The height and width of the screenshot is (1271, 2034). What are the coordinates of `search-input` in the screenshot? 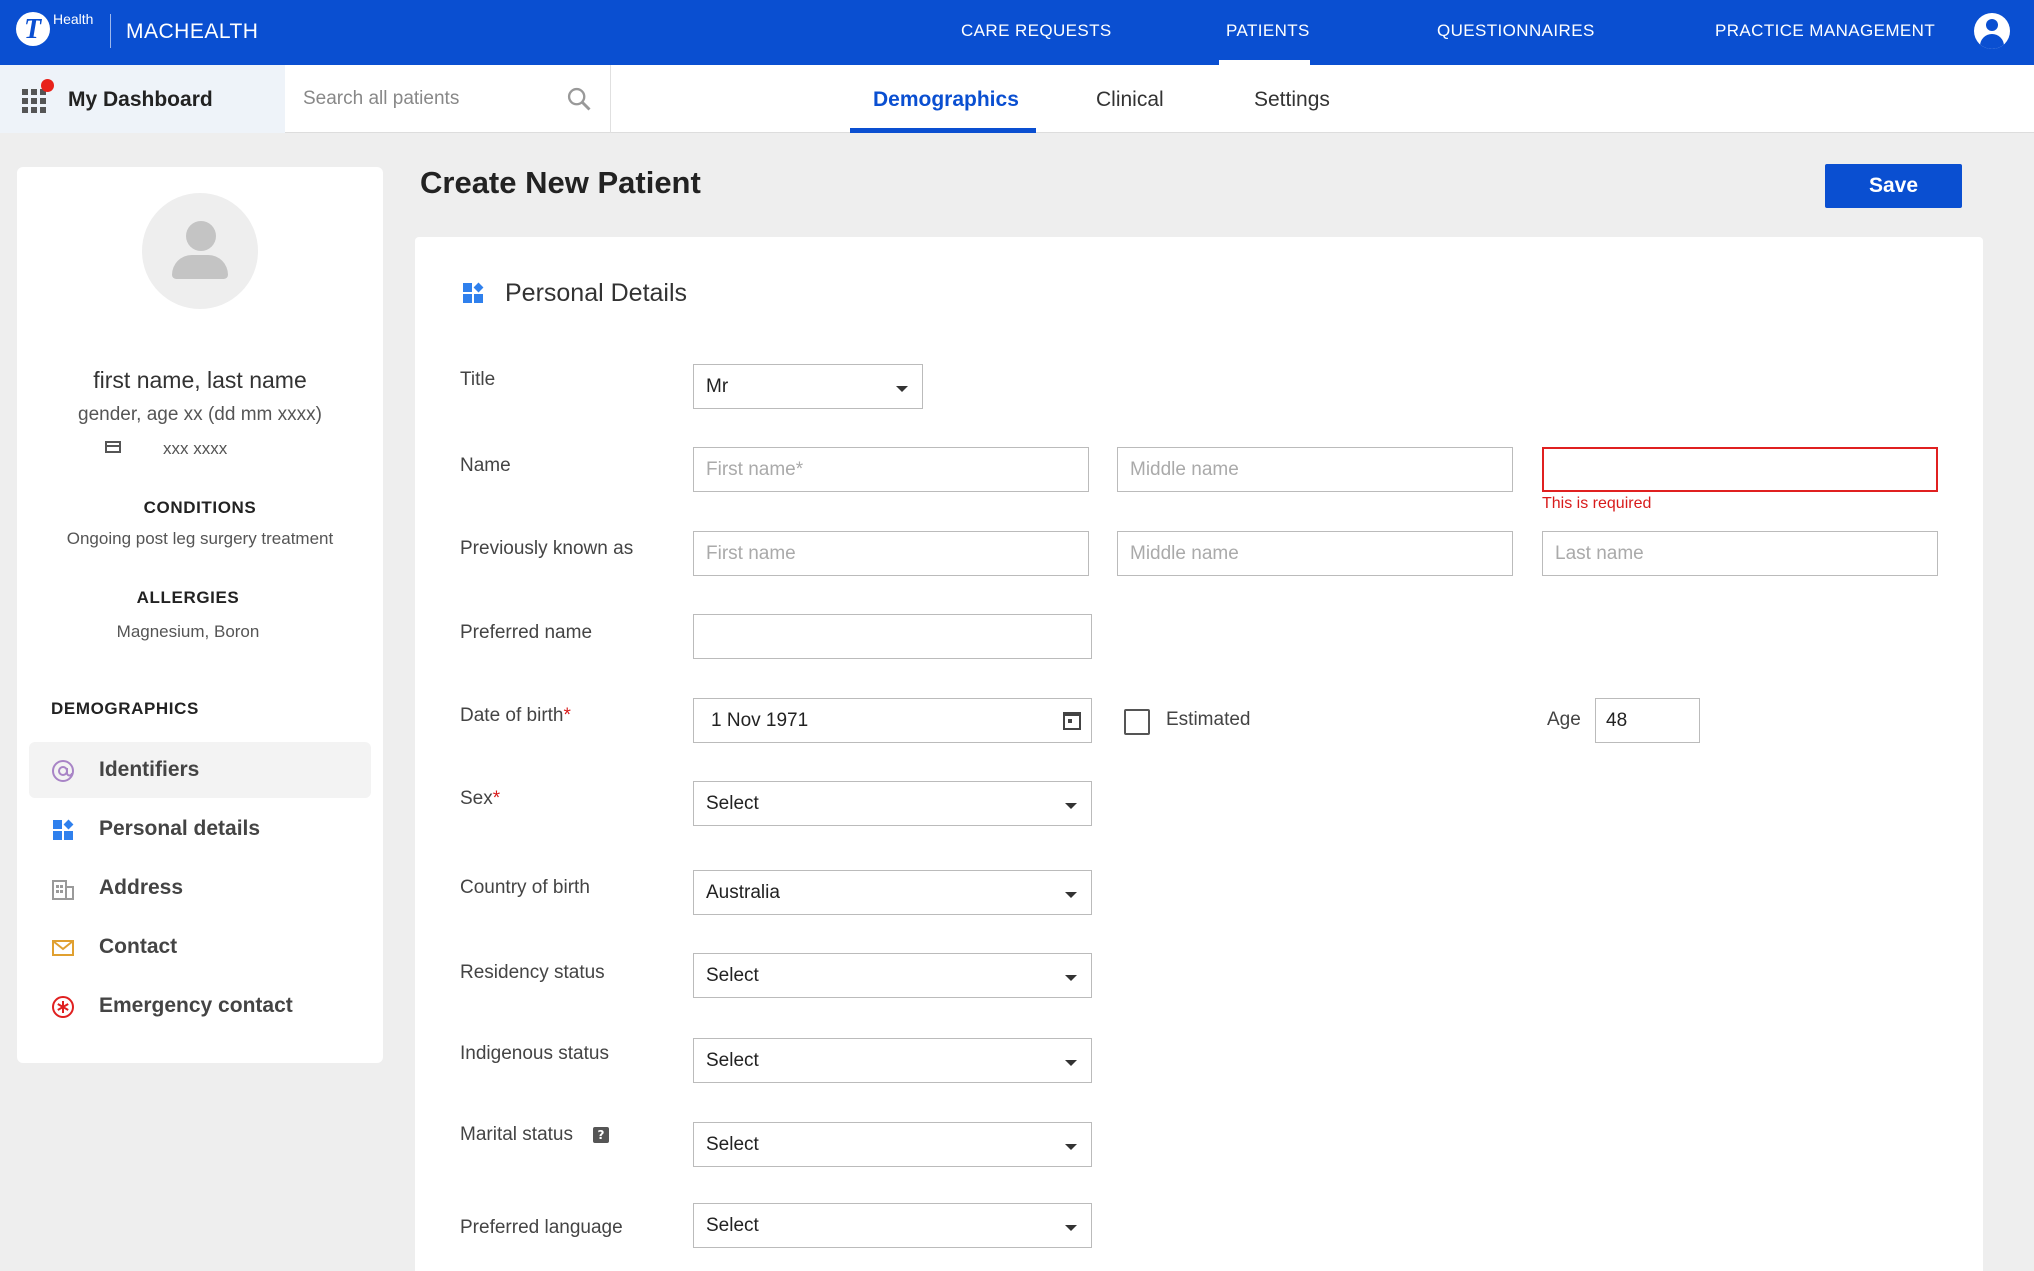 It's located at (423, 99).